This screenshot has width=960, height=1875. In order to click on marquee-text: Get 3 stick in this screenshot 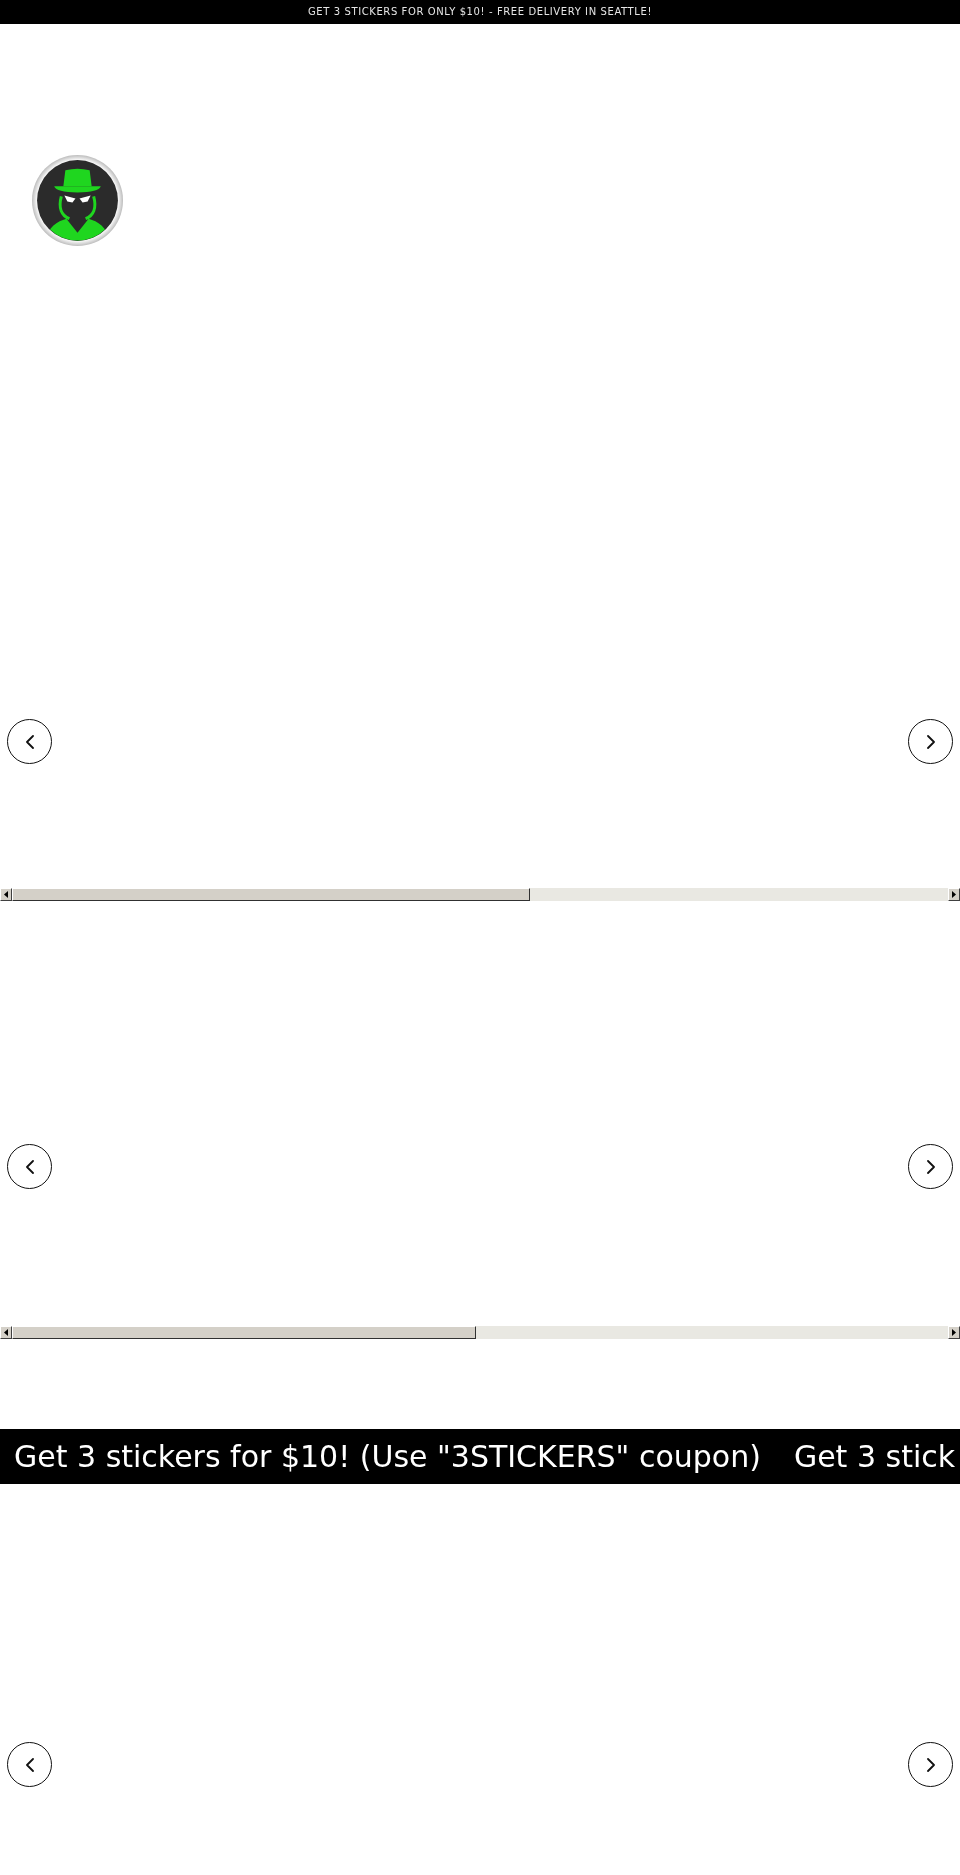, I will do `click(874, 1456)`.